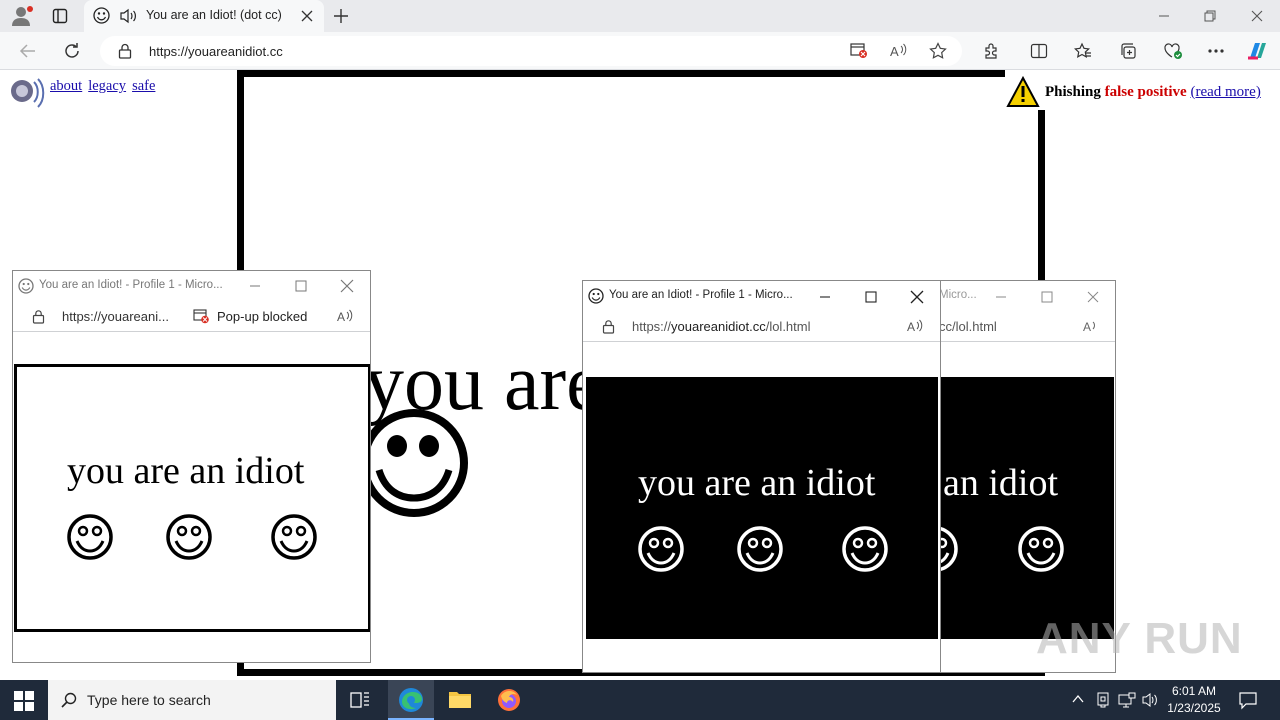 The height and width of the screenshot is (720, 1280). What do you see at coordinates (1127, 700) in the screenshot?
I see `network-icon` at bounding box center [1127, 700].